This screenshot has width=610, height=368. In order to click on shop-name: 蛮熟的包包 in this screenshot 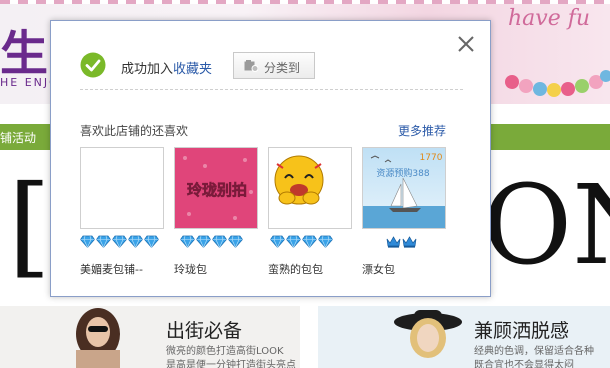, I will do `click(295, 269)`.